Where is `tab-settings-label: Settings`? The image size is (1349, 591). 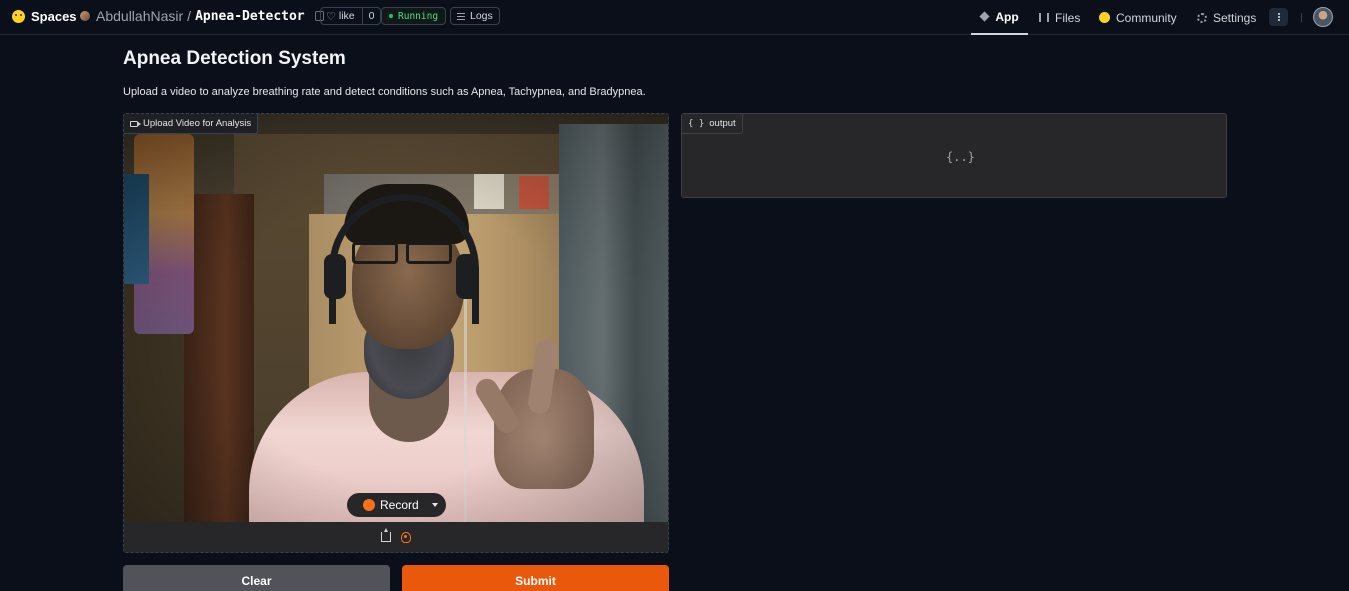
tab-settings-label: Settings is located at coordinates (1235, 17).